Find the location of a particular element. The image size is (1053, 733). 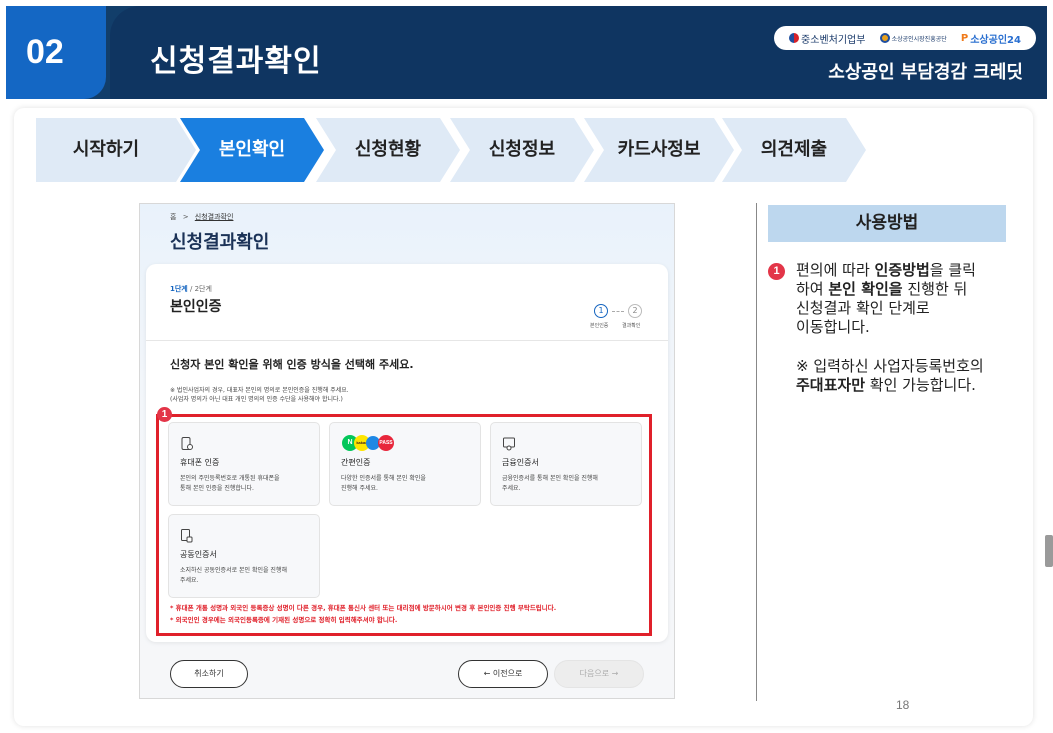

column-divider is located at coordinates (756, 452).